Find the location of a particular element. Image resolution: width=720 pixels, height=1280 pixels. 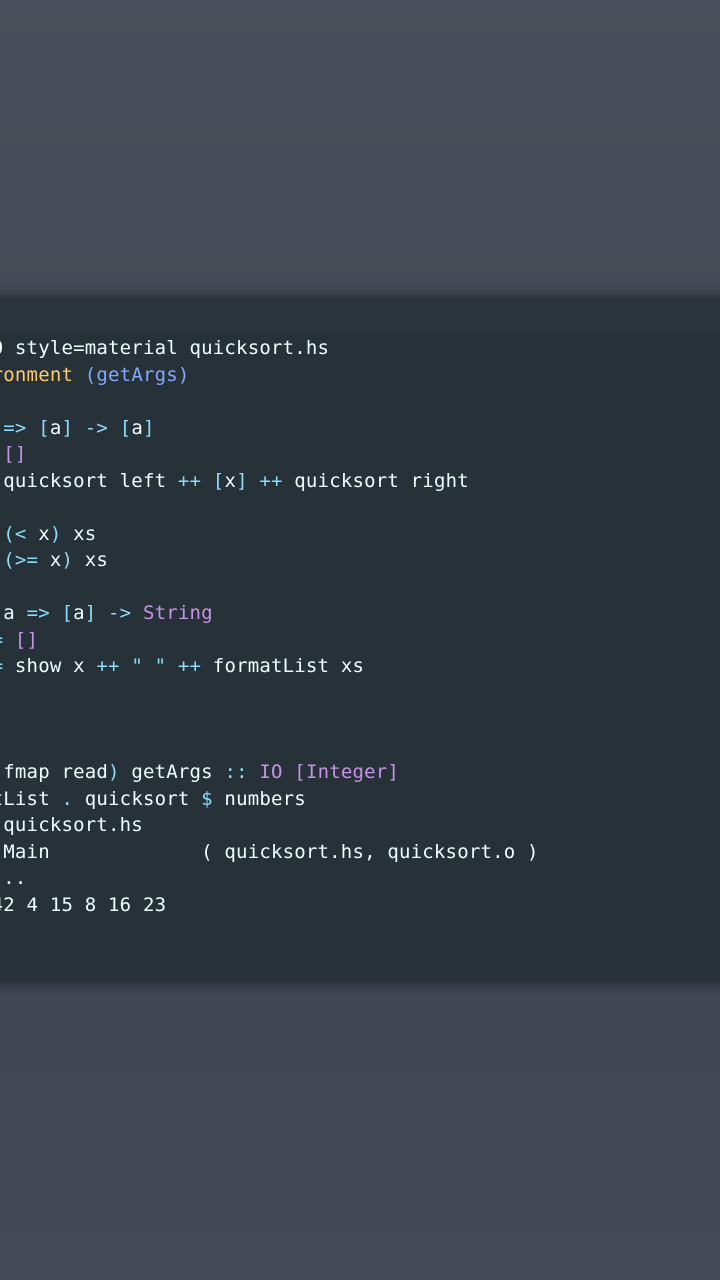

import-module-text: ironment is located at coordinates (37, 374).